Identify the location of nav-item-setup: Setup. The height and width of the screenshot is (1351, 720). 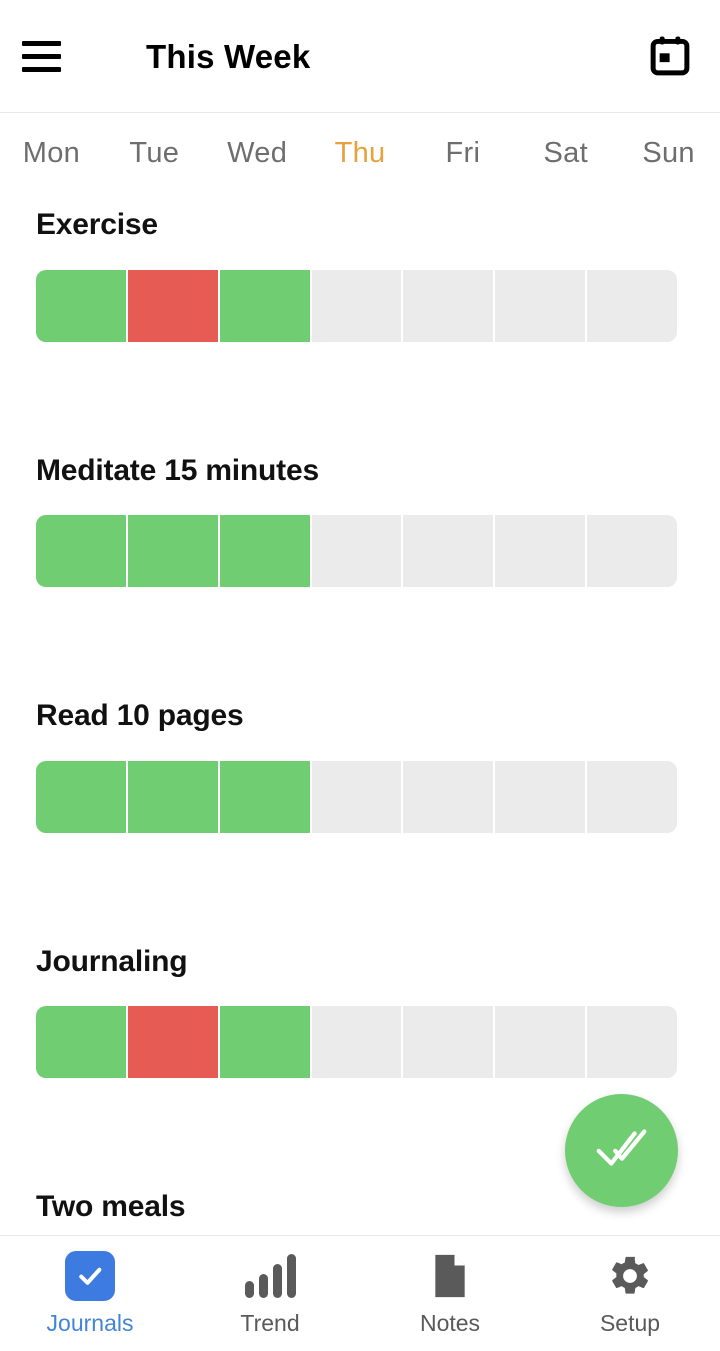
(630, 1293).